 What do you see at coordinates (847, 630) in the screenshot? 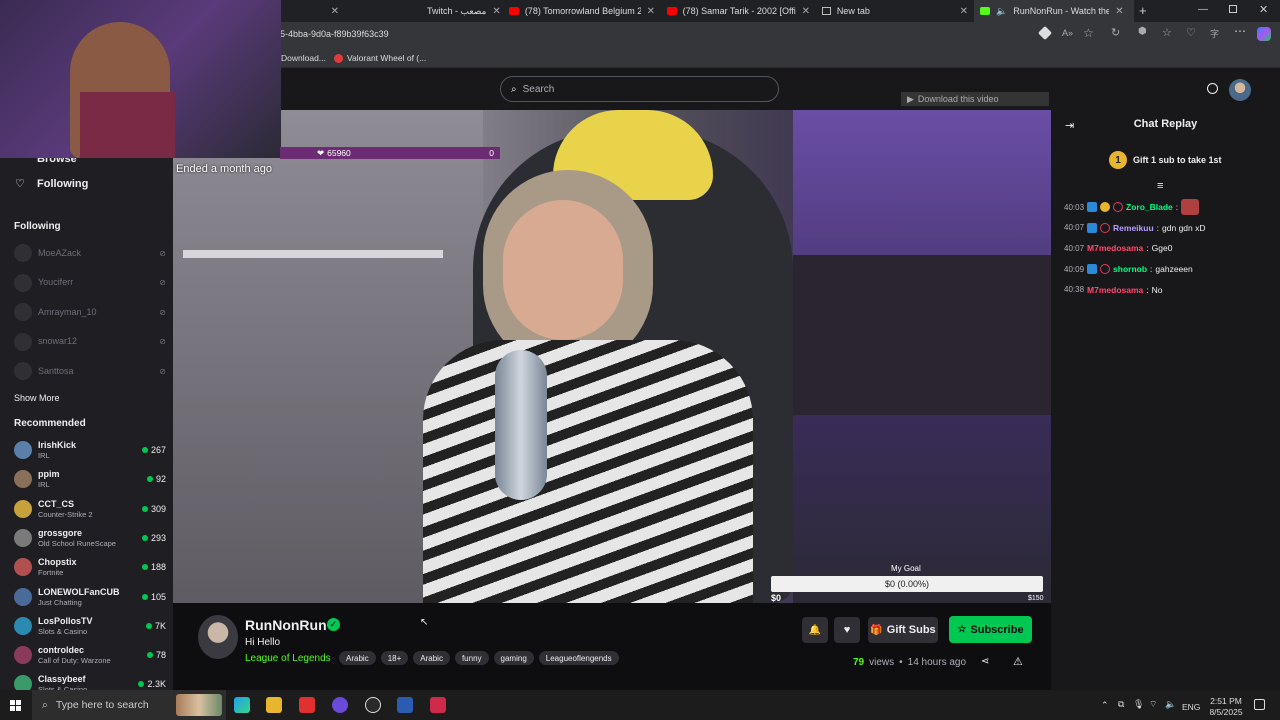
I see `follow-button: ♥` at bounding box center [847, 630].